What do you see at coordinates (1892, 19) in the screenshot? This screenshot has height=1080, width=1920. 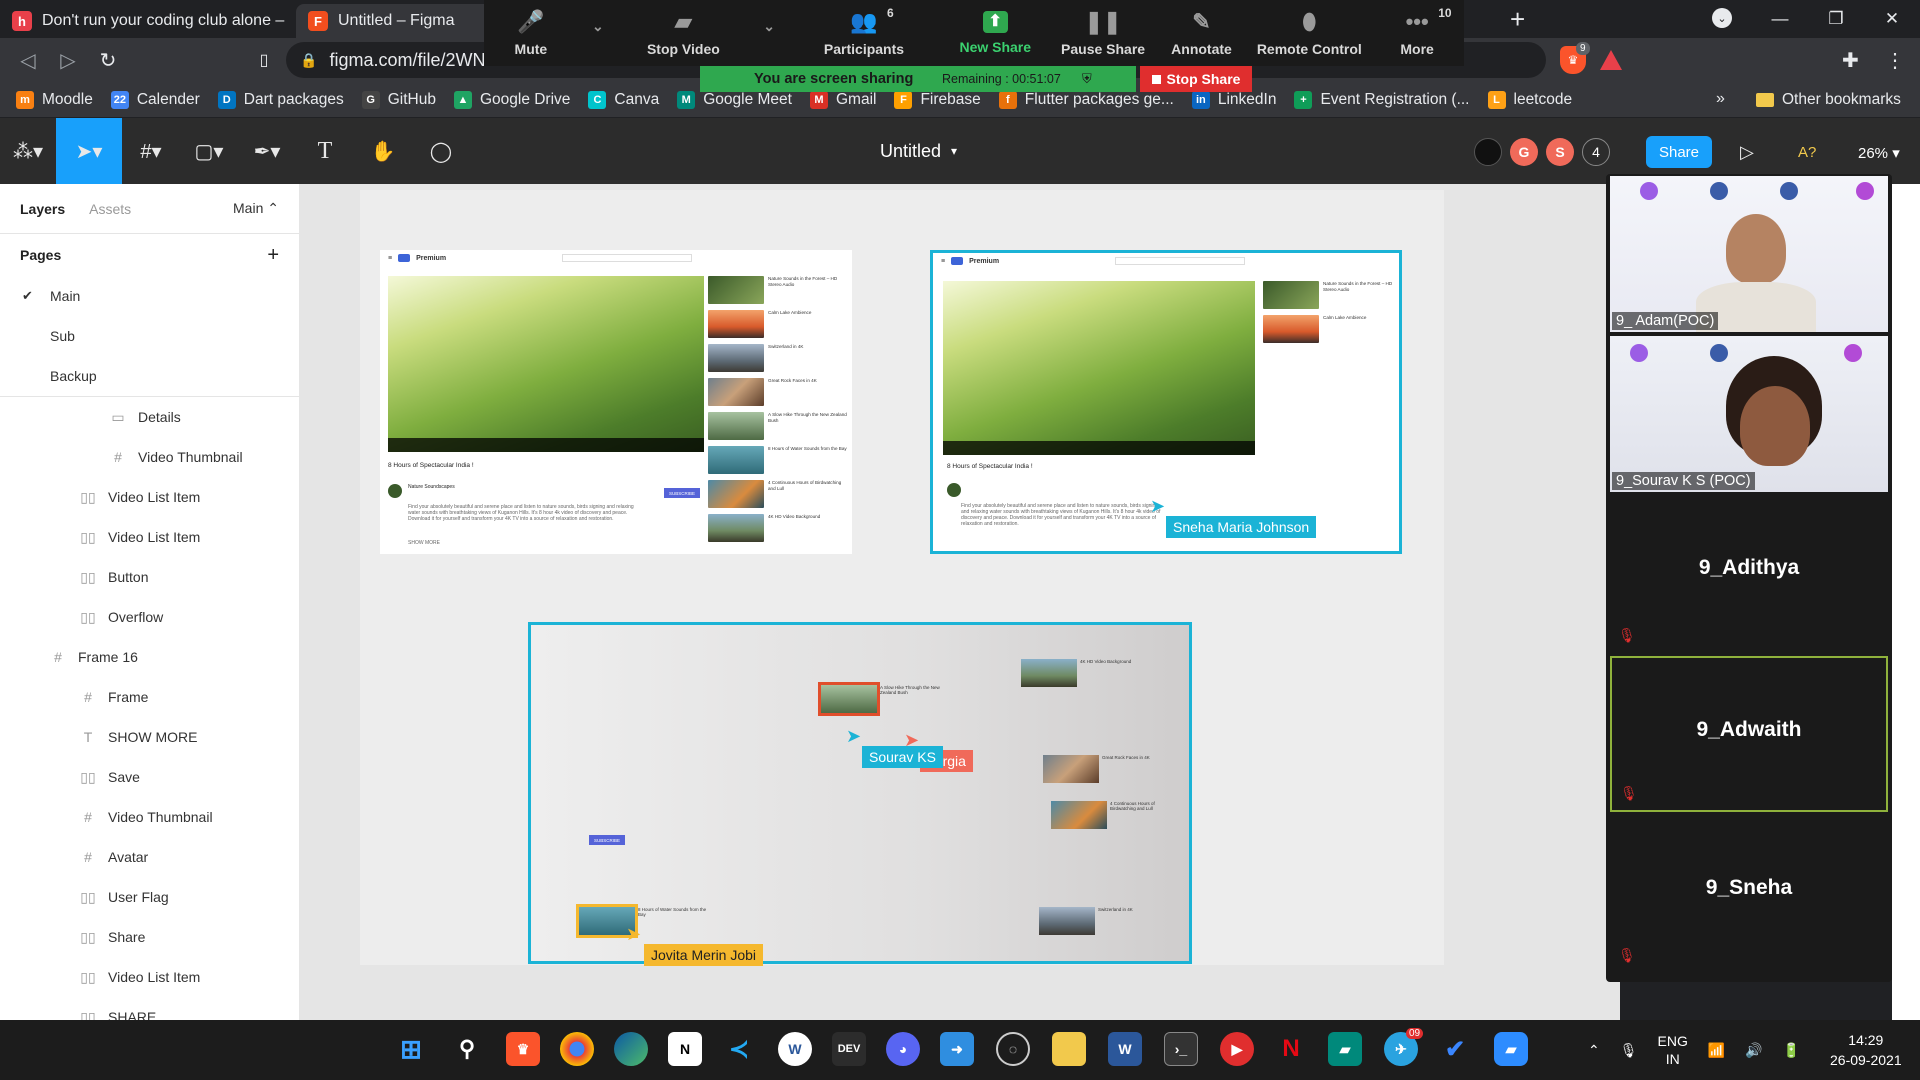 I see `close-icon: ✕` at bounding box center [1892, 19].